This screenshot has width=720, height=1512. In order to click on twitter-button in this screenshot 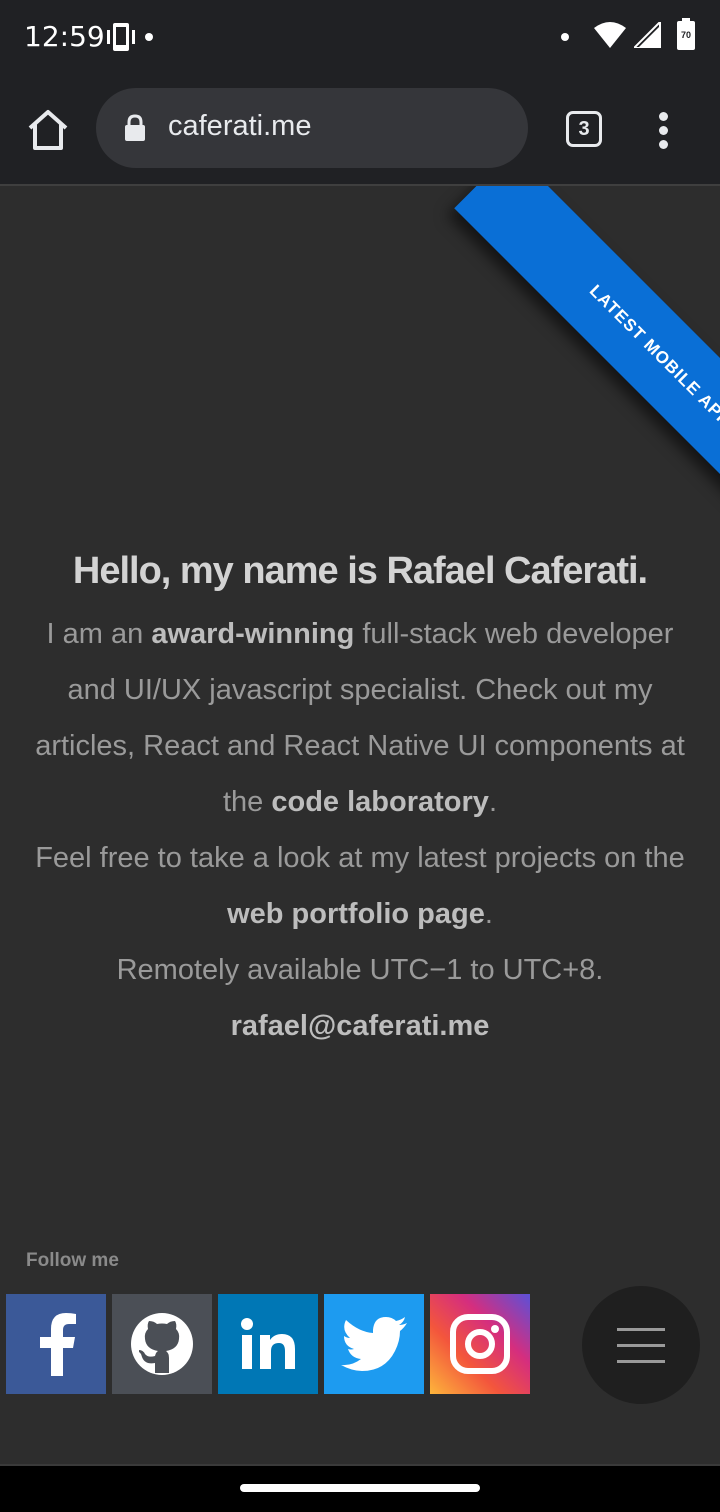, I will do `click(374, 1344)`.